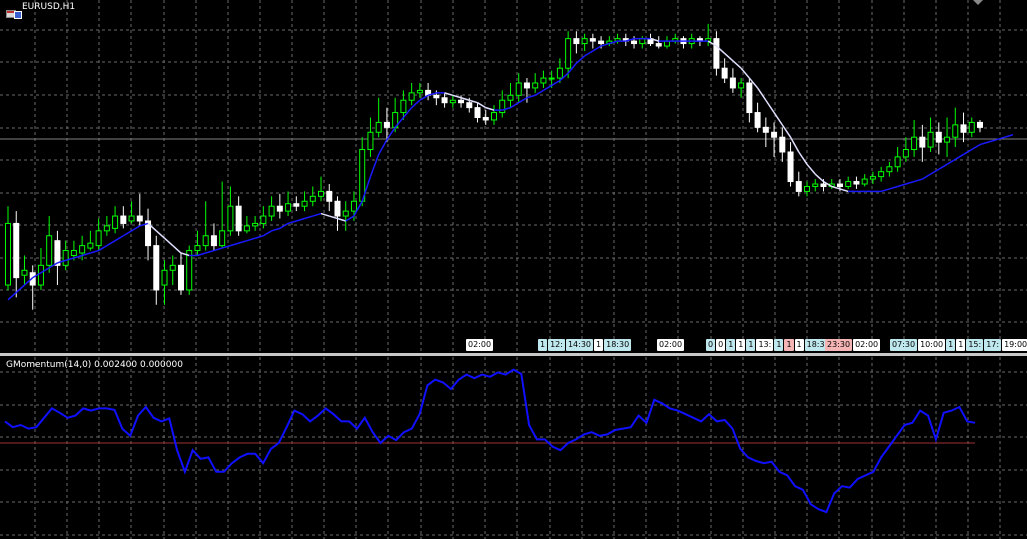  Describe the element at coordinates (932, 345) in the screenshot. I see `time-label: 10:00` at that location.